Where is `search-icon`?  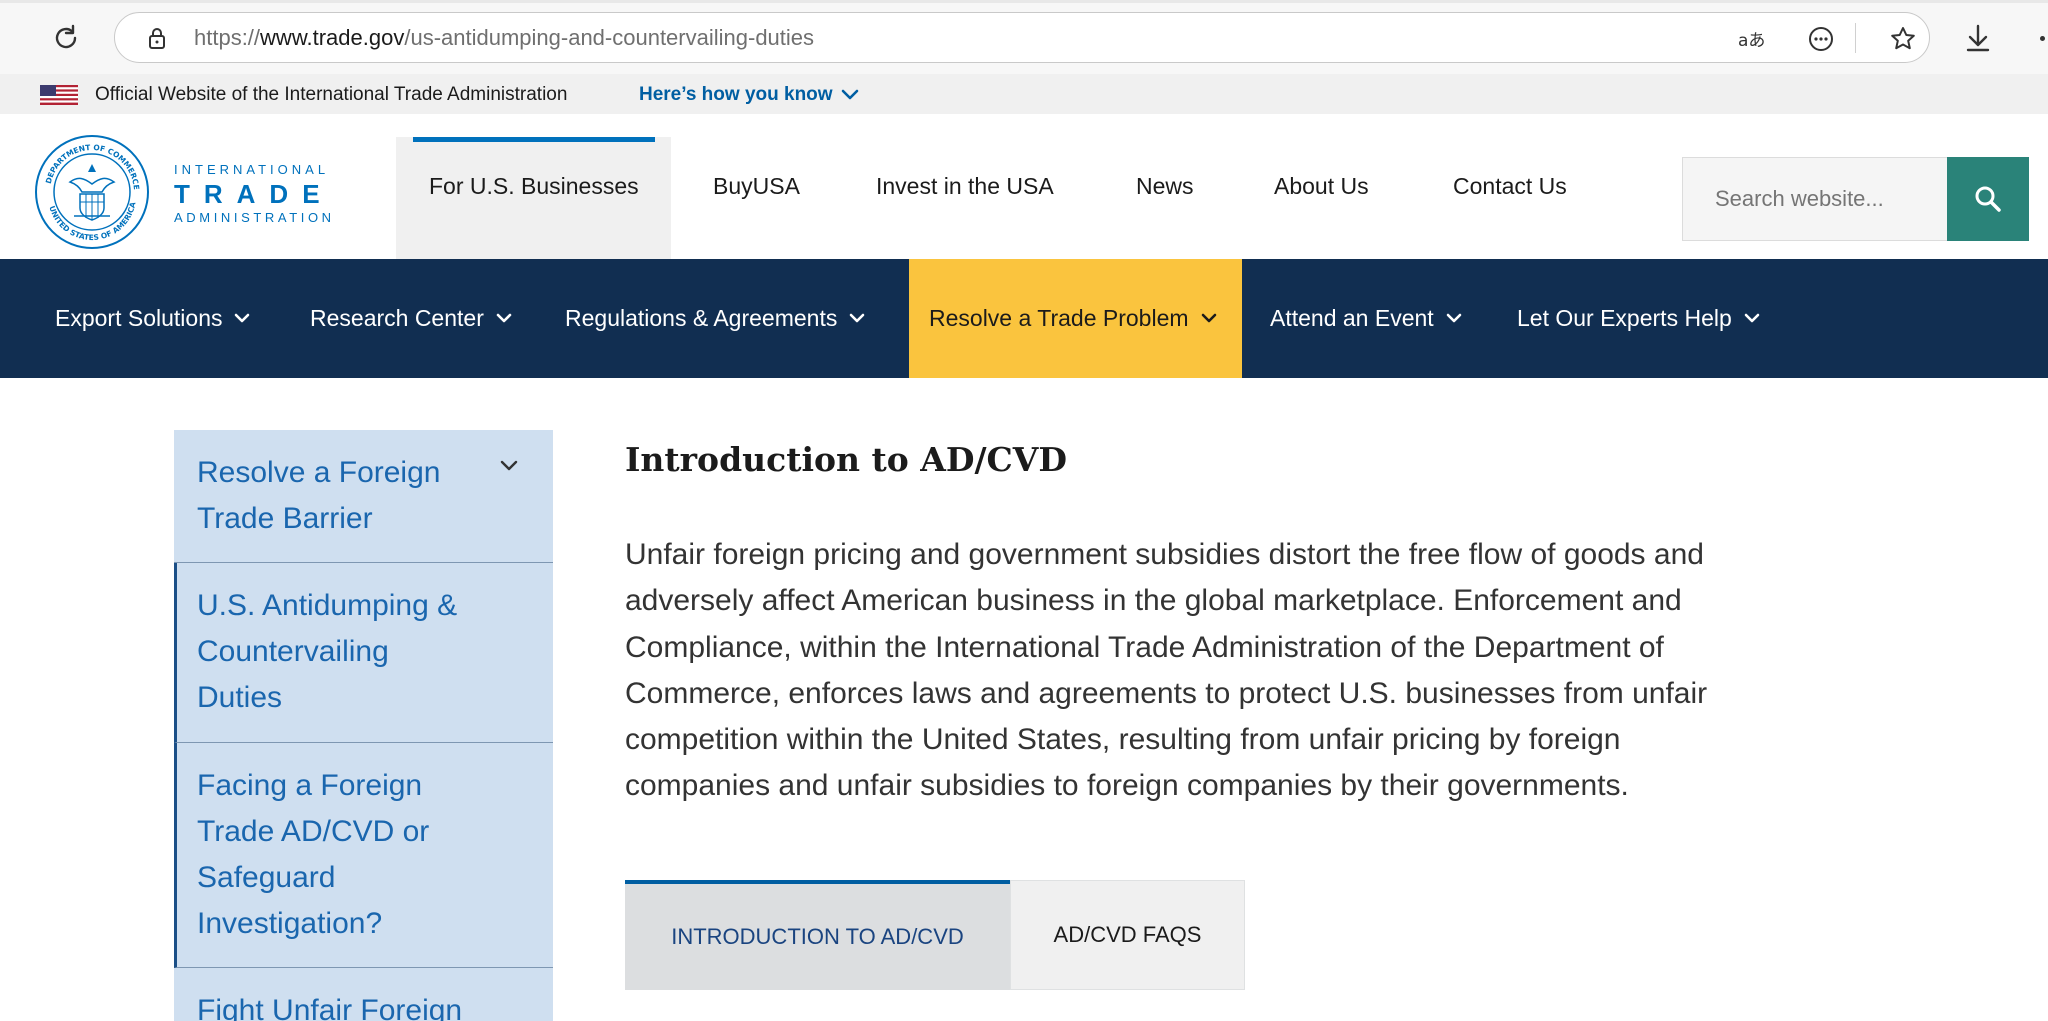
search-icon is located at coordinates (1988, 199).